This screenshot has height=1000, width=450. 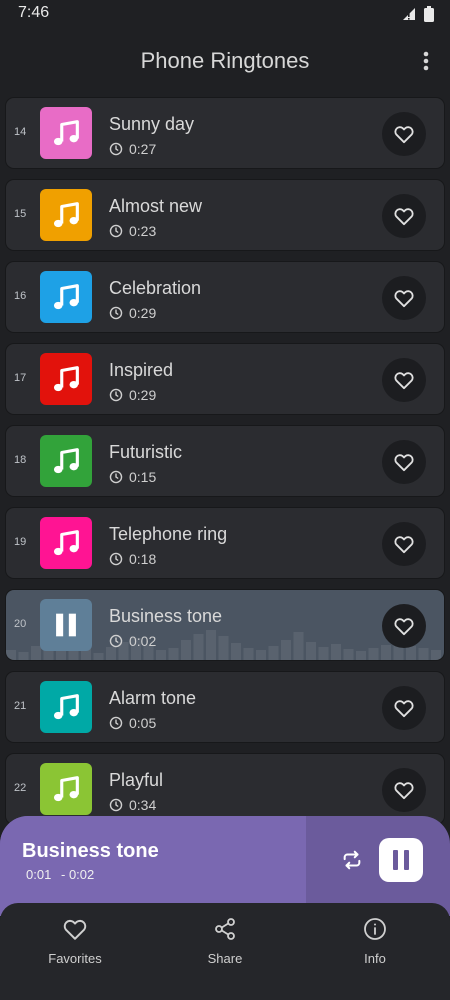 I want to click on nav-favorites: Favorites, so click(x=75, y=941).